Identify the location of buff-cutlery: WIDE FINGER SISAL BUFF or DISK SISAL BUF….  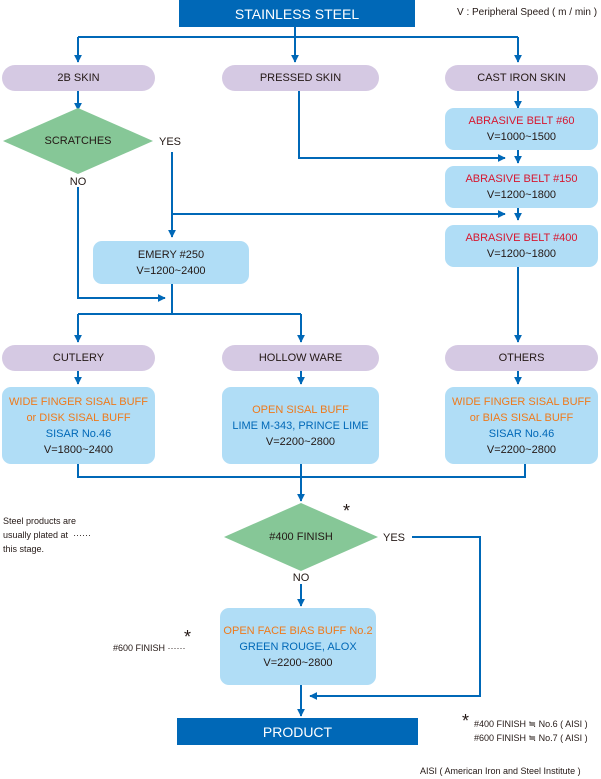
(78, 425).